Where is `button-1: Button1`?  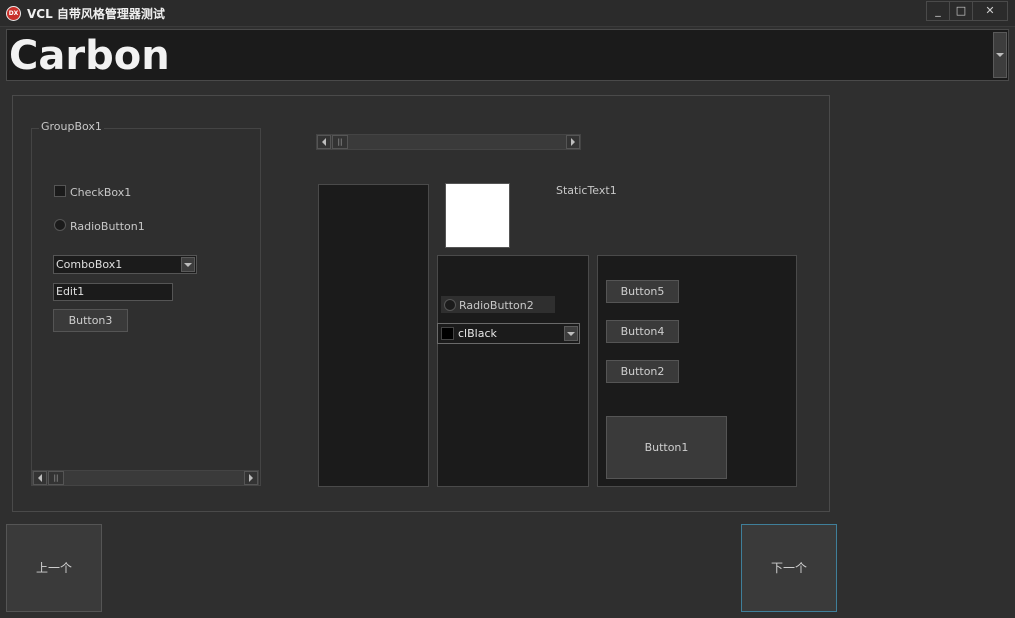 button-1: Button1 is located at coordinates (666, 447).